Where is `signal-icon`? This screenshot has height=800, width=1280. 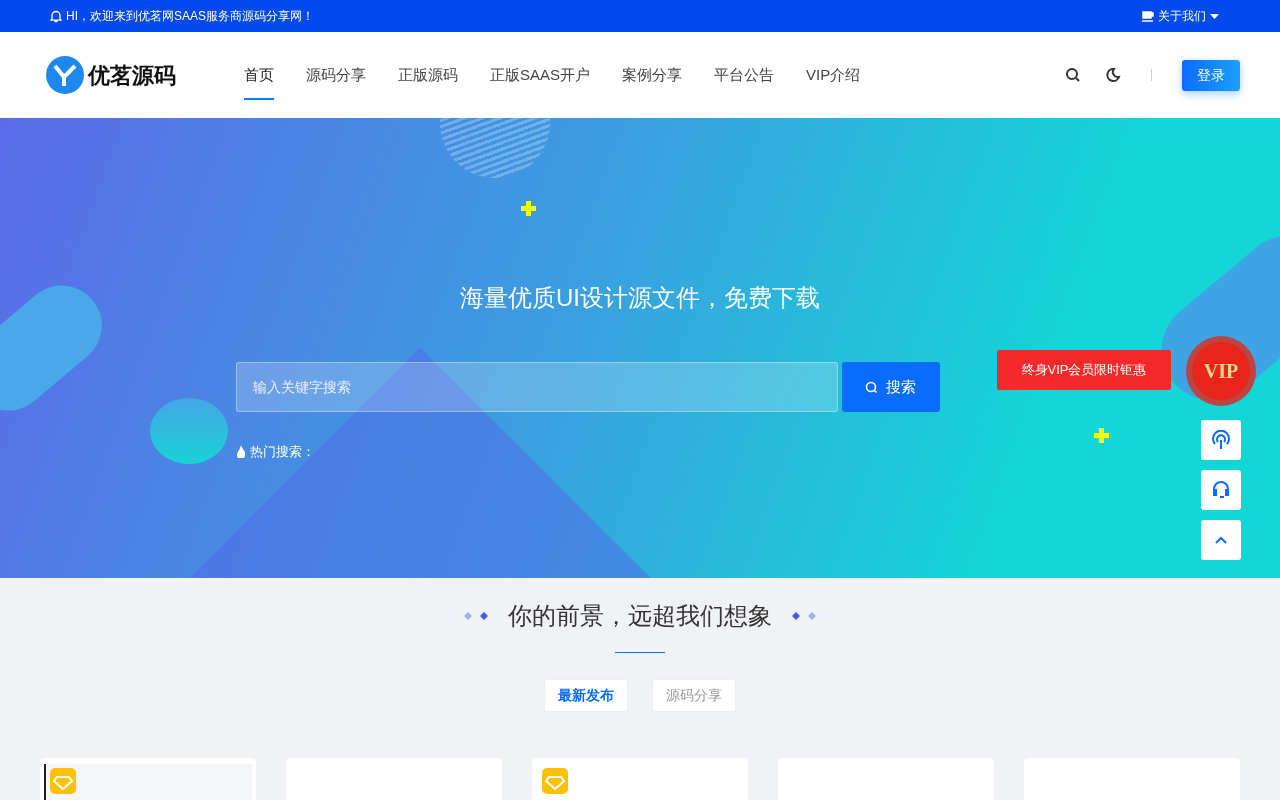 signal-icon is located at coordinates (1221, 440).